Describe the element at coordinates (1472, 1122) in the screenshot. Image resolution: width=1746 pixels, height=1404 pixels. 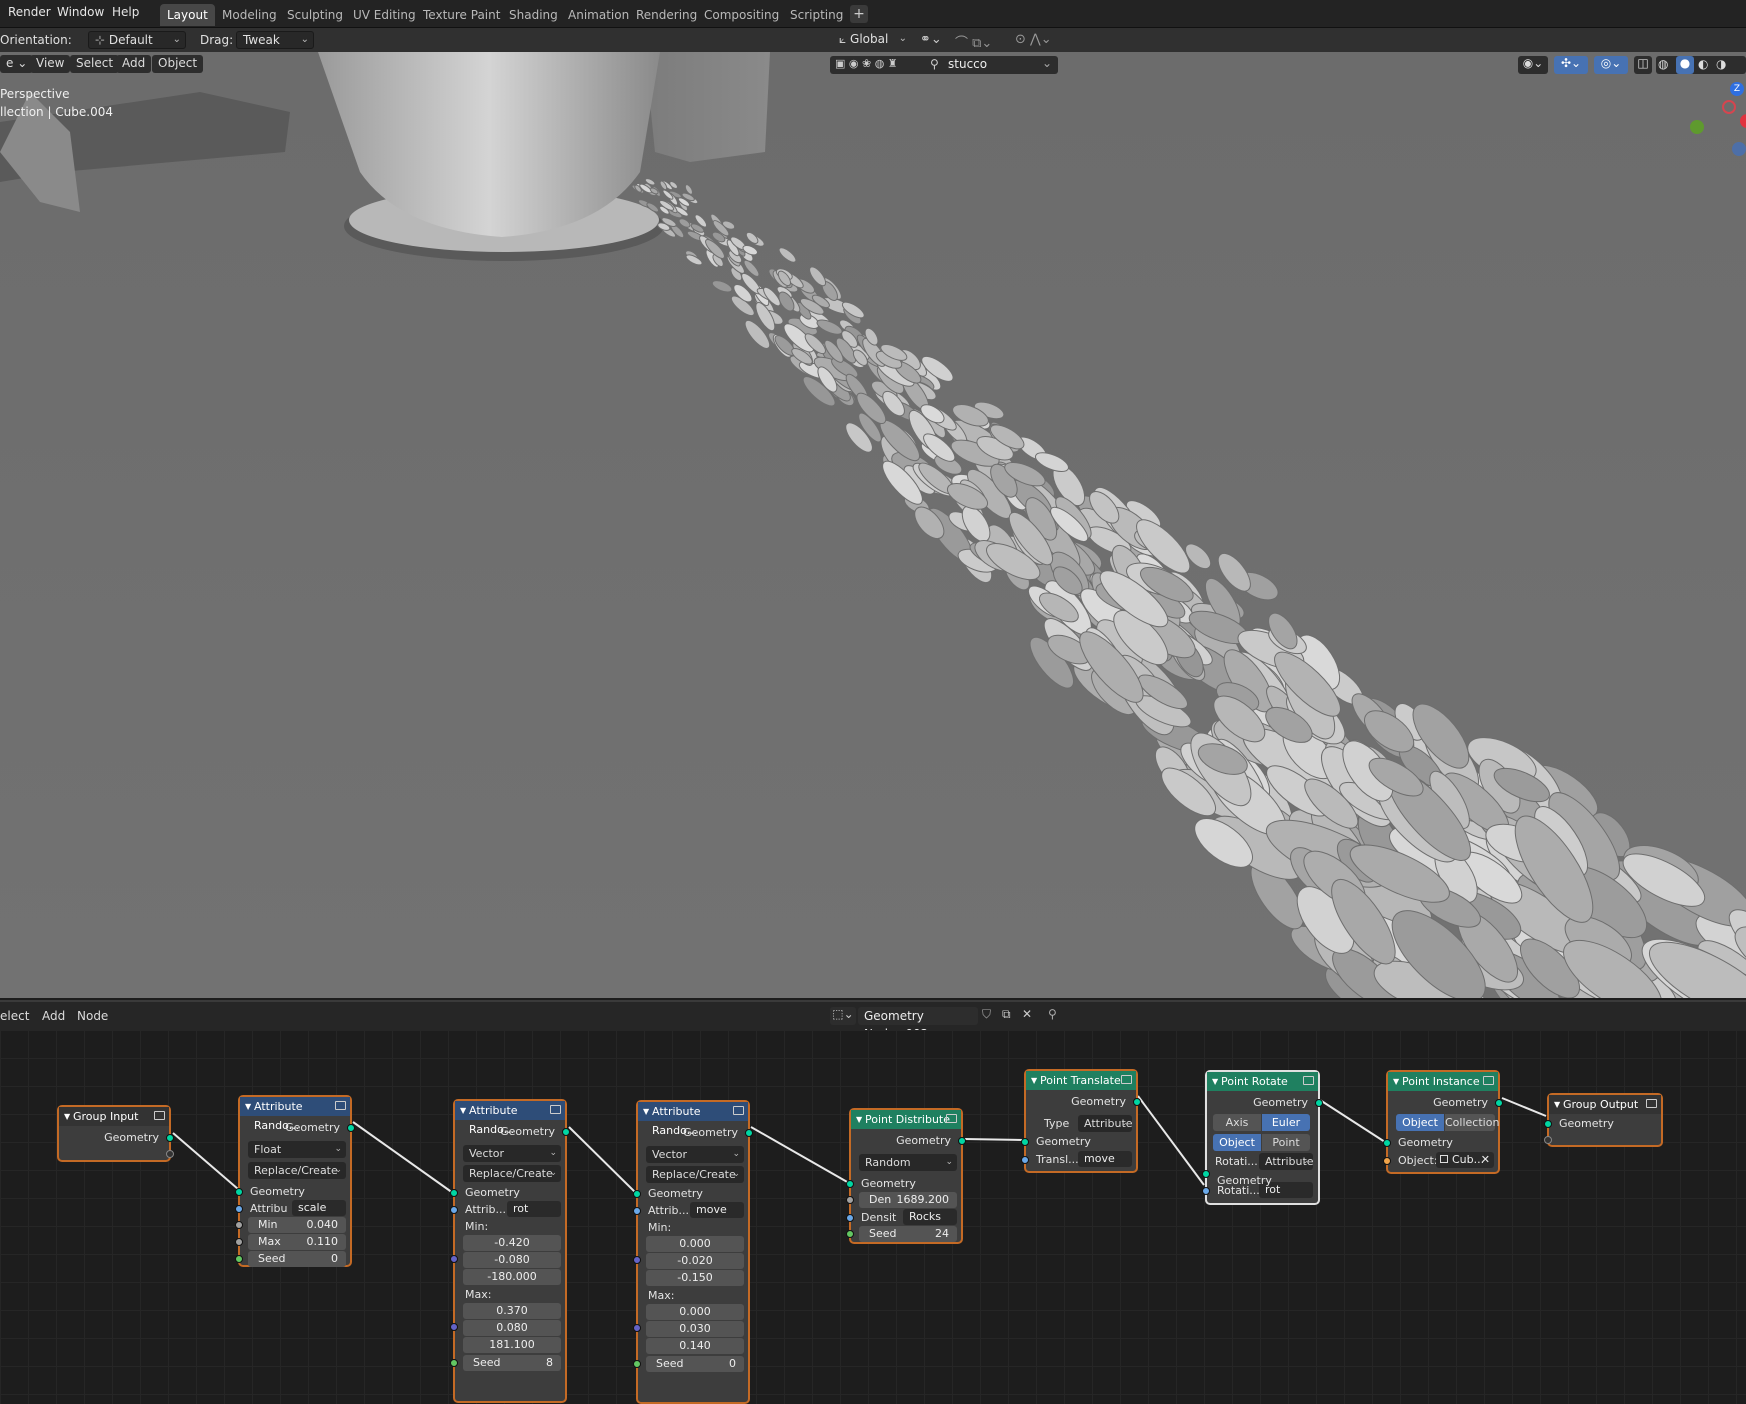
I see `instance-collection-toggle: Collection` at that location.